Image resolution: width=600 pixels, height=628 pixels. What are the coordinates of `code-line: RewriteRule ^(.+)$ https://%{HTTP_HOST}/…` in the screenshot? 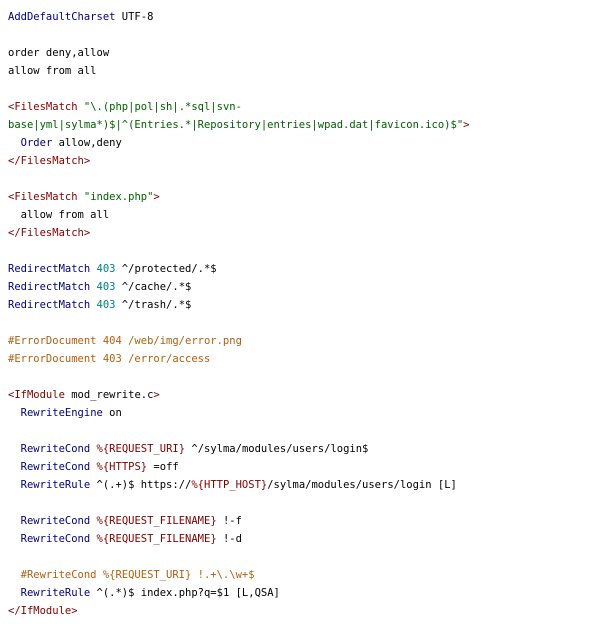 It's located at (238, 485).